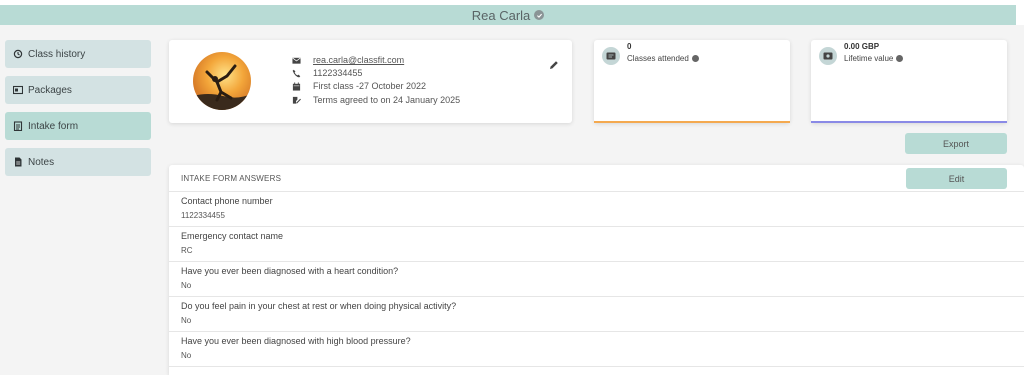  I want to click on sidebar-item-label: Class history, so click(57, 54).